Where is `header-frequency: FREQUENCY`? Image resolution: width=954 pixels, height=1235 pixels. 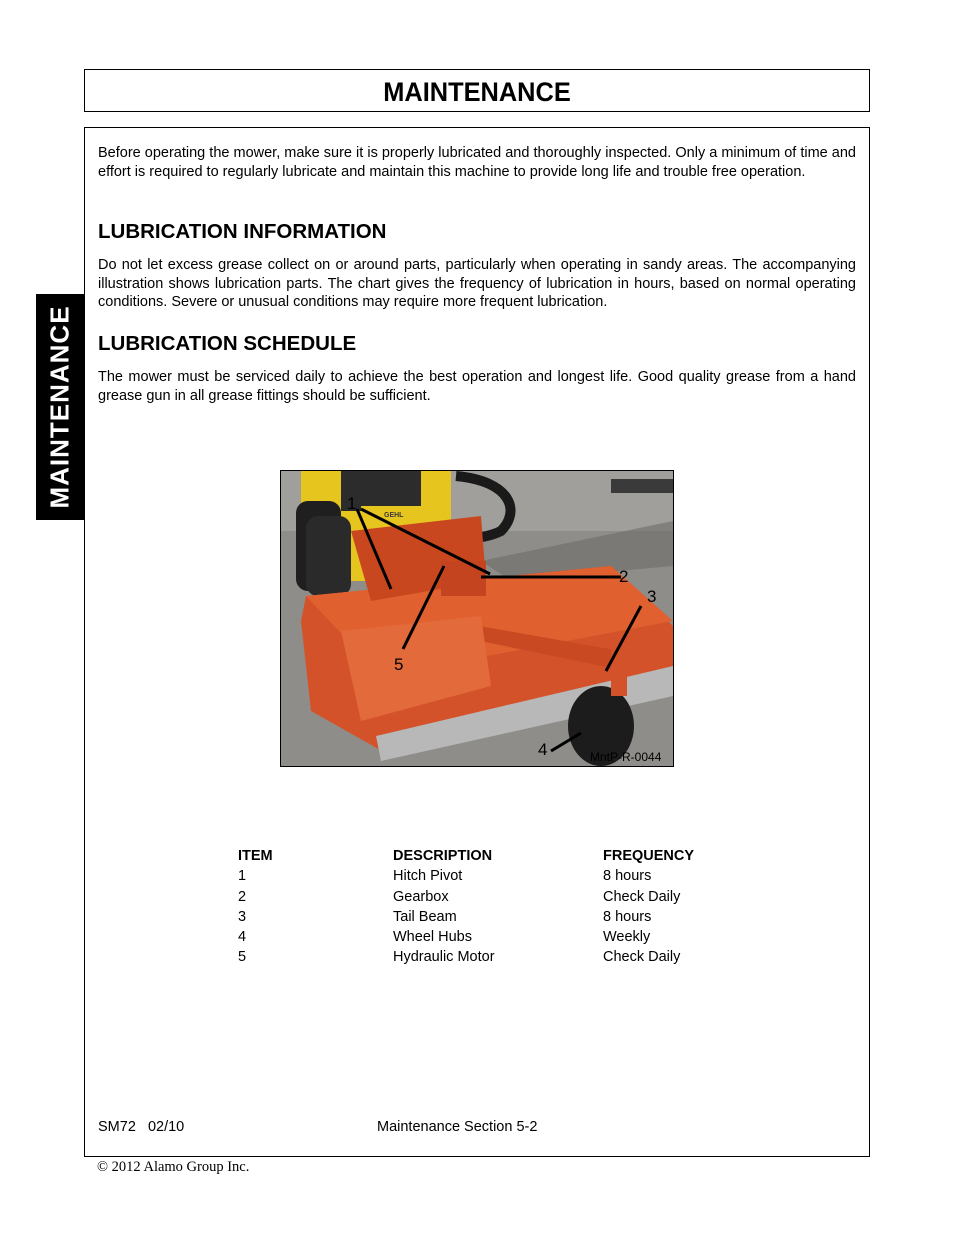 header-frequency: FREQUENCY is located at coordinates (649, 856).